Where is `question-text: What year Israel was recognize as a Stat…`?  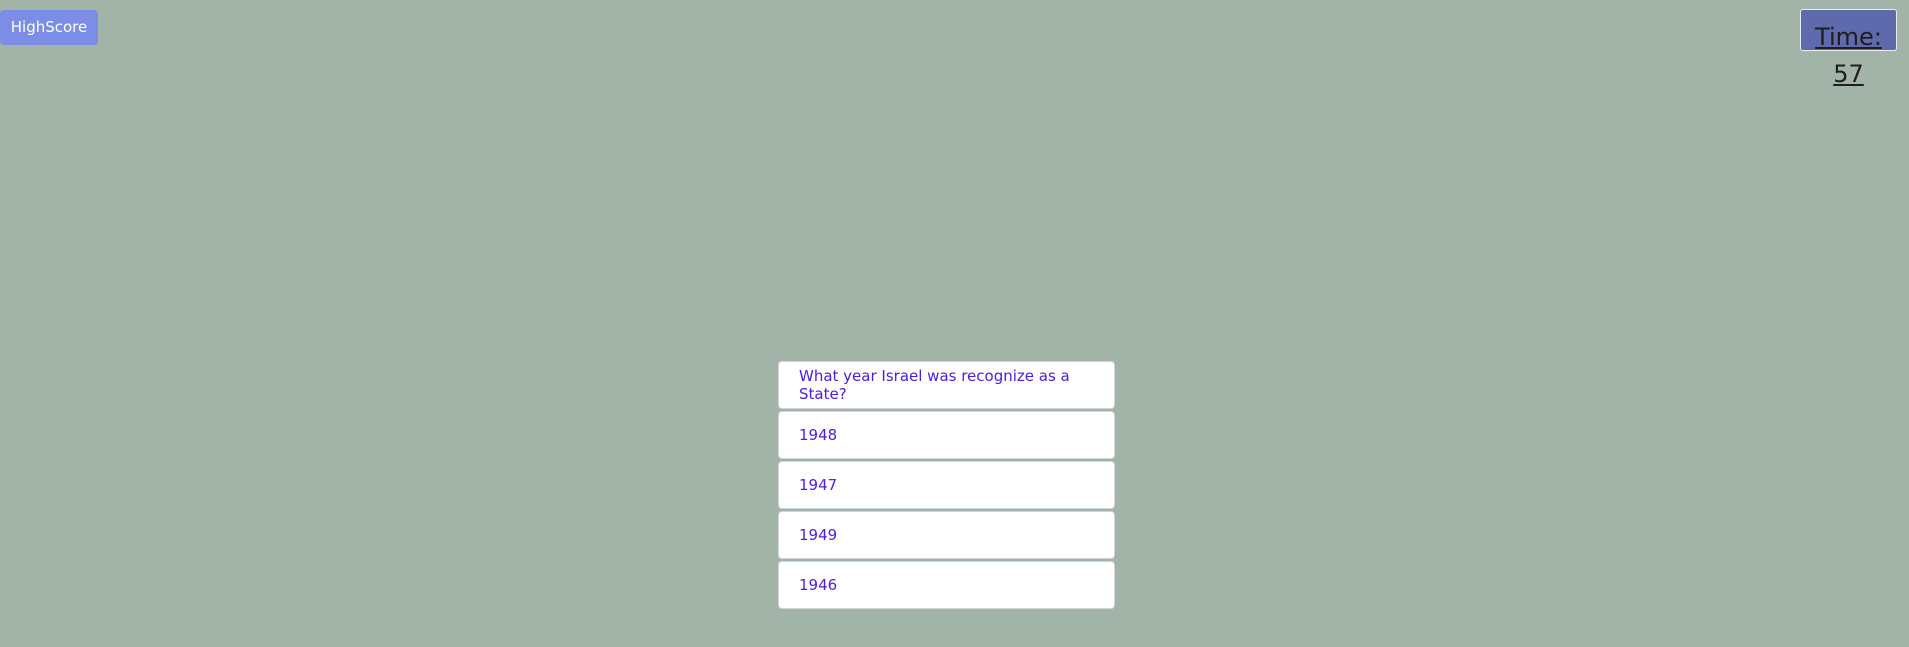 question-text: What year Israel was recognize as a Stat… is located at coordinates (946, 385).